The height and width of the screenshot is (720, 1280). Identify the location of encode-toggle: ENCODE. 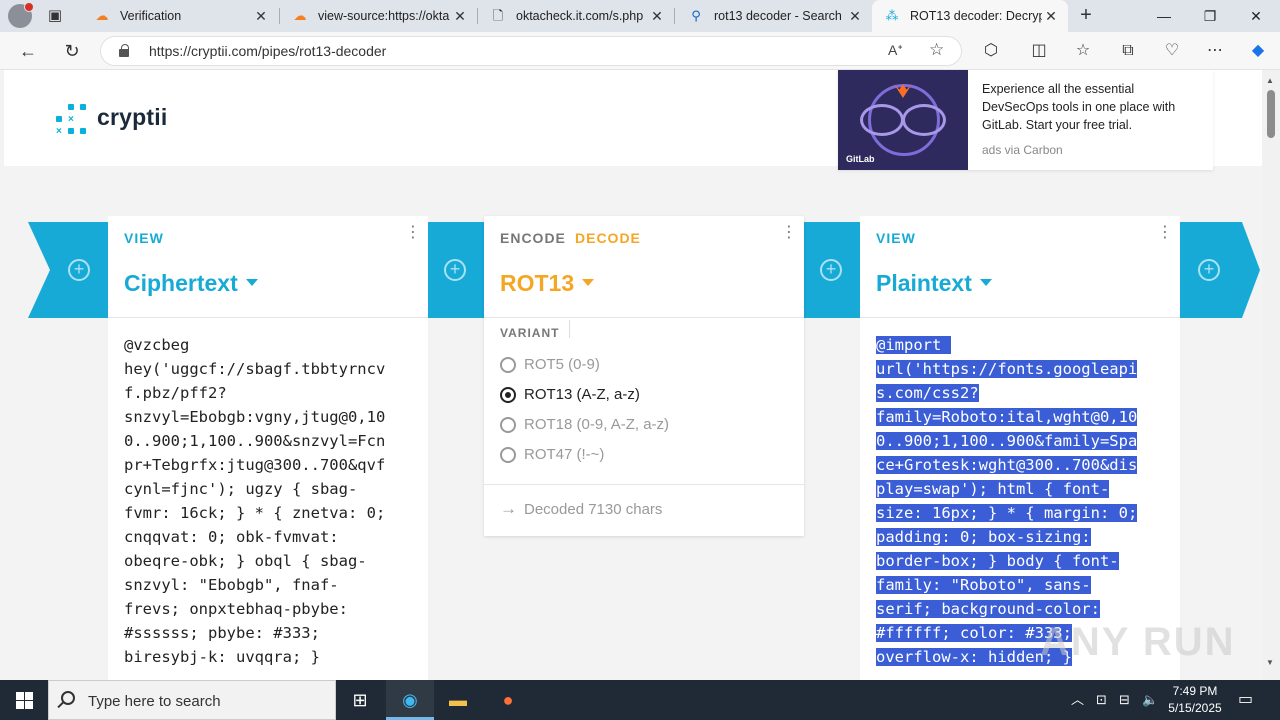
(533, 238).